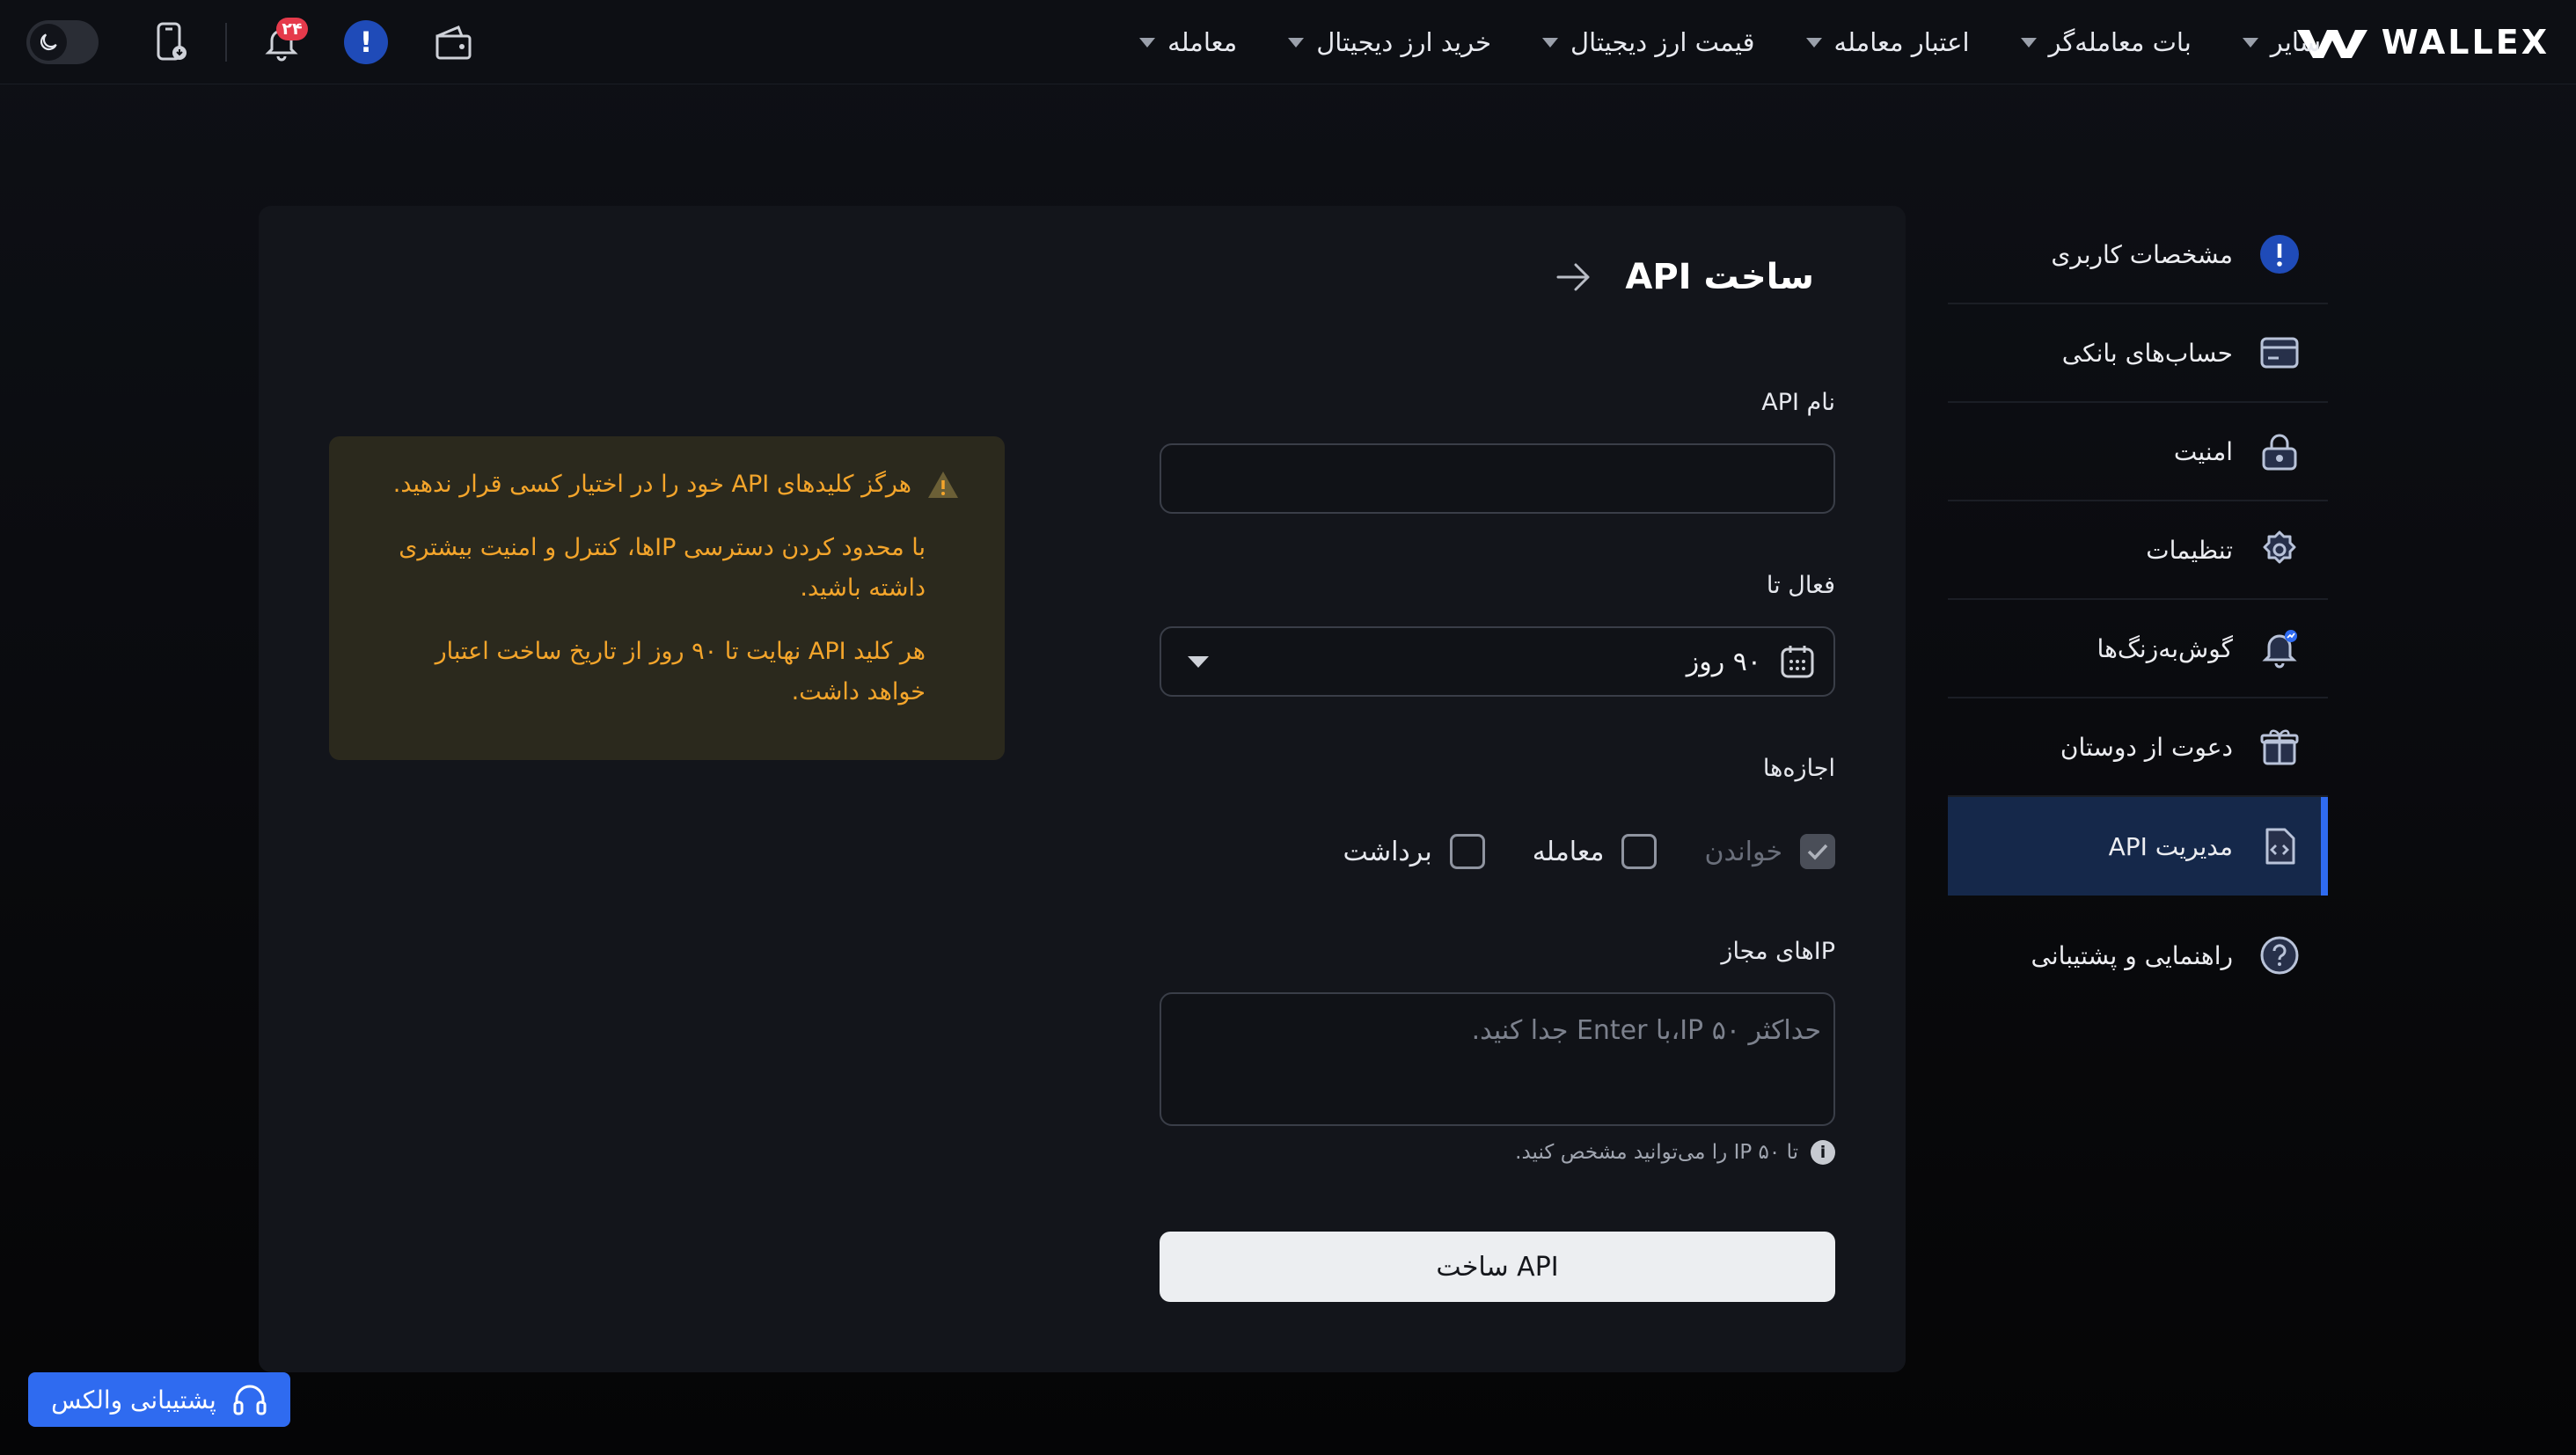 The width and height of the screenshot is (2576, 1455). What do you see at coordinates (1743, 851) in the screenshot?
I see `permission-label: خواندن` at bounding box center [1743, 851].